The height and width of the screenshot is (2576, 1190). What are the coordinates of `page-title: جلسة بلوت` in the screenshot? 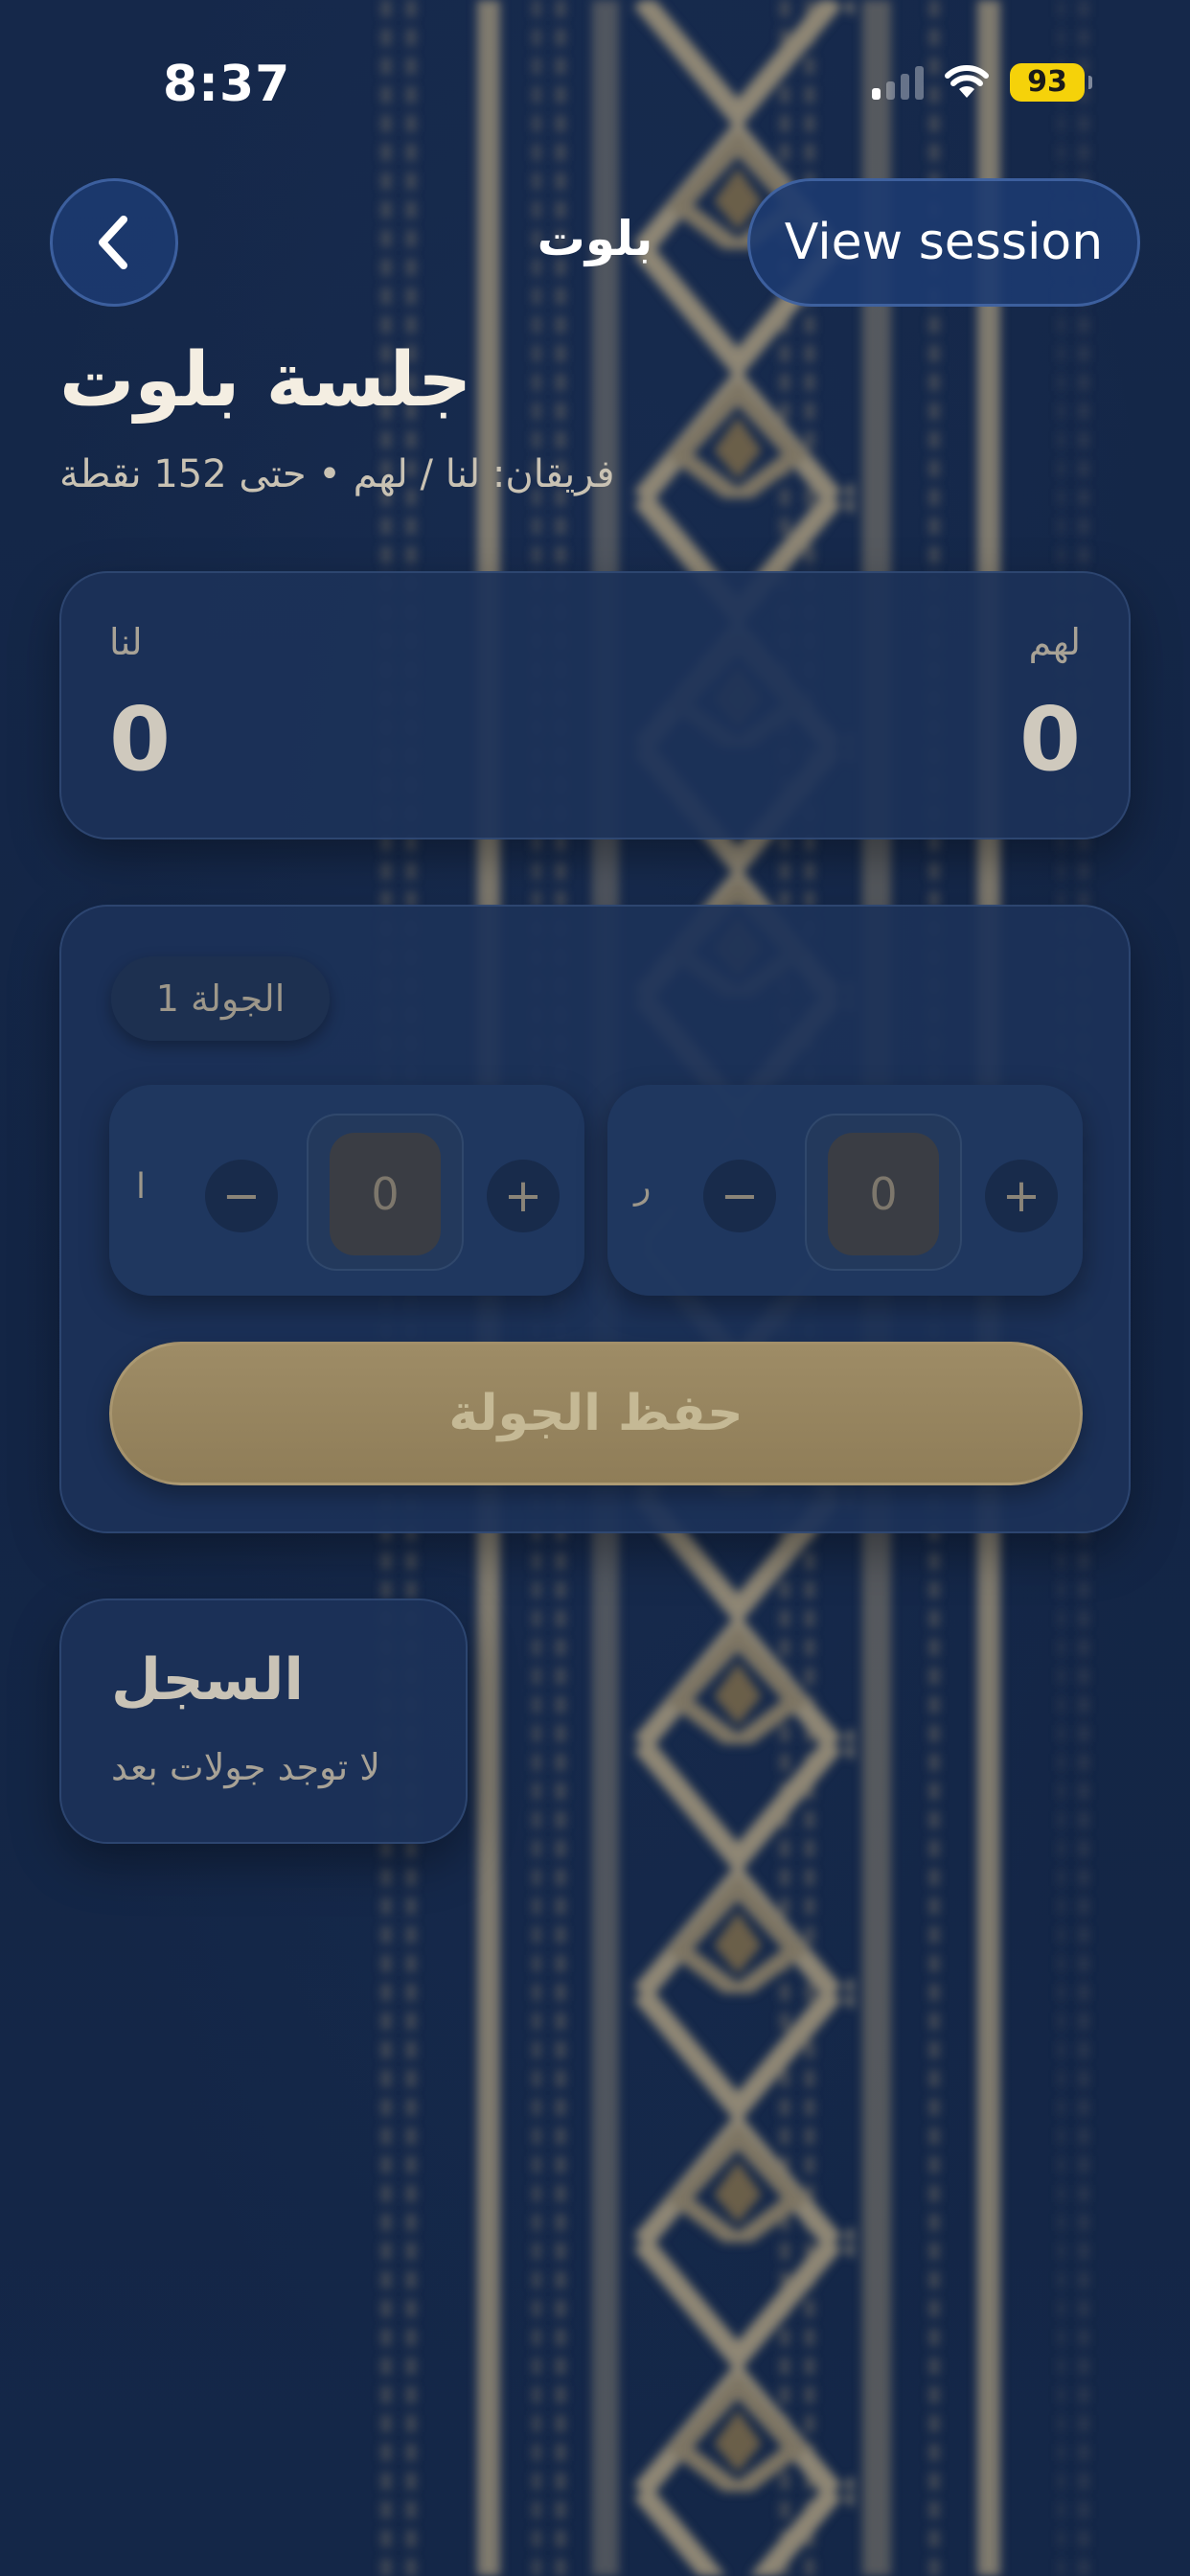 It's located at (265, 380).